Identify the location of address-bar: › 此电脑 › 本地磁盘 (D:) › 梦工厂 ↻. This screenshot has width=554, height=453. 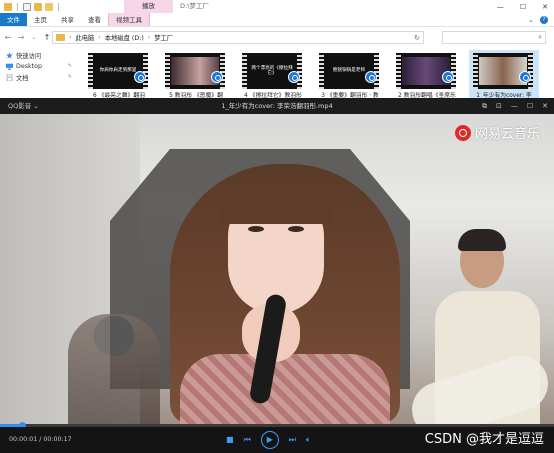
(238, 37).